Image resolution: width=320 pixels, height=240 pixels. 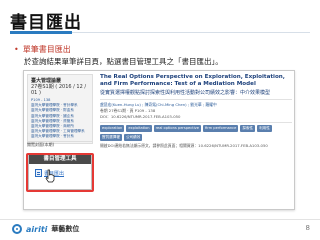 I want to click on logo-text-zh: 華藝數位, so click(x=65, y=229).